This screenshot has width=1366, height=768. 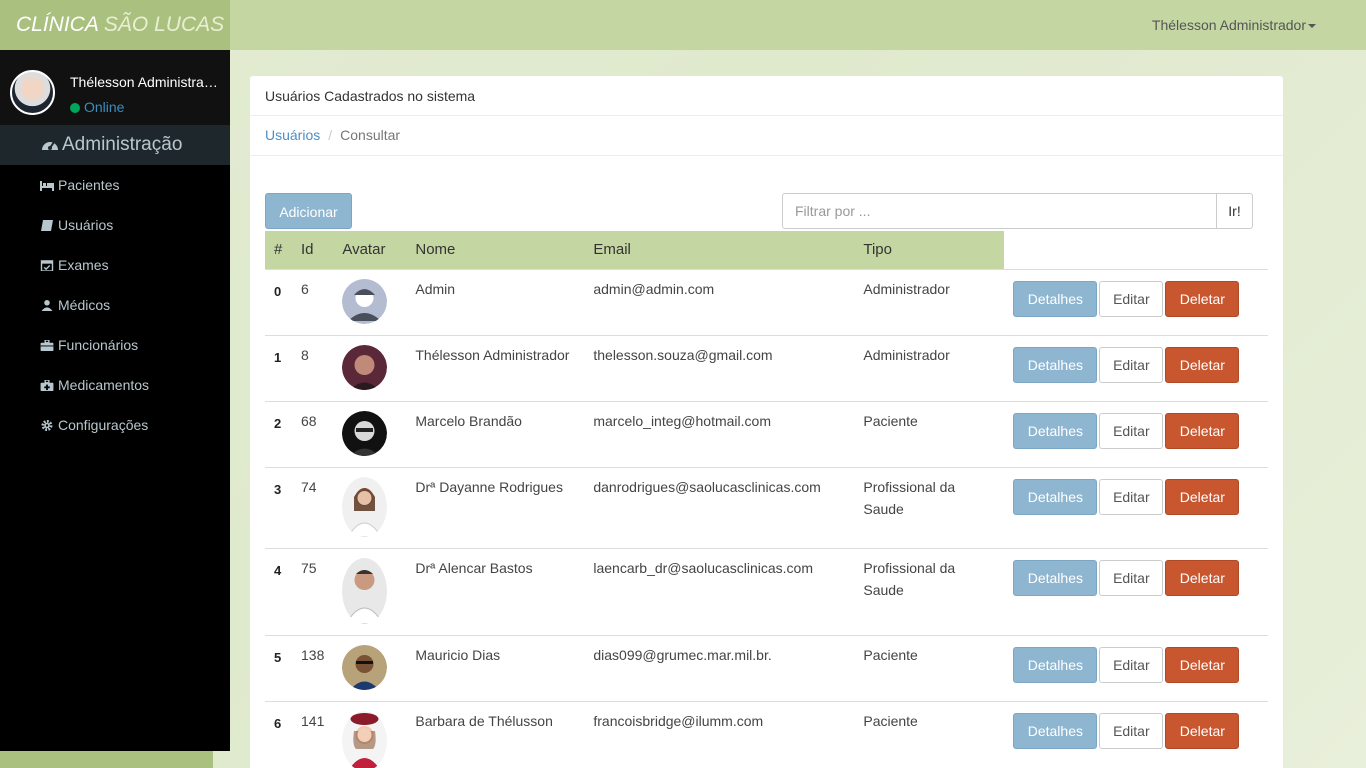 What do you see at coordinates (47, 186) in the screenshot?
I see `bed-icon` at bounding box center [47, 186].